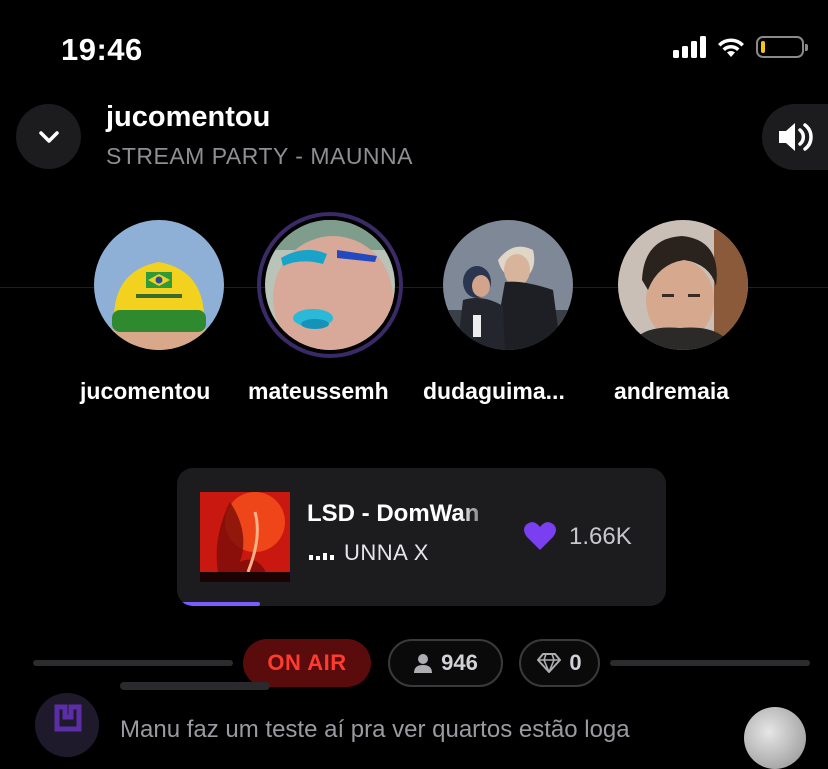 This screenshot has height=769, width=828. What do you see at coordinates (775, 738) in the screenshot?
I see `chat-reaction-thumbnail` at bounding box center [775, 738].